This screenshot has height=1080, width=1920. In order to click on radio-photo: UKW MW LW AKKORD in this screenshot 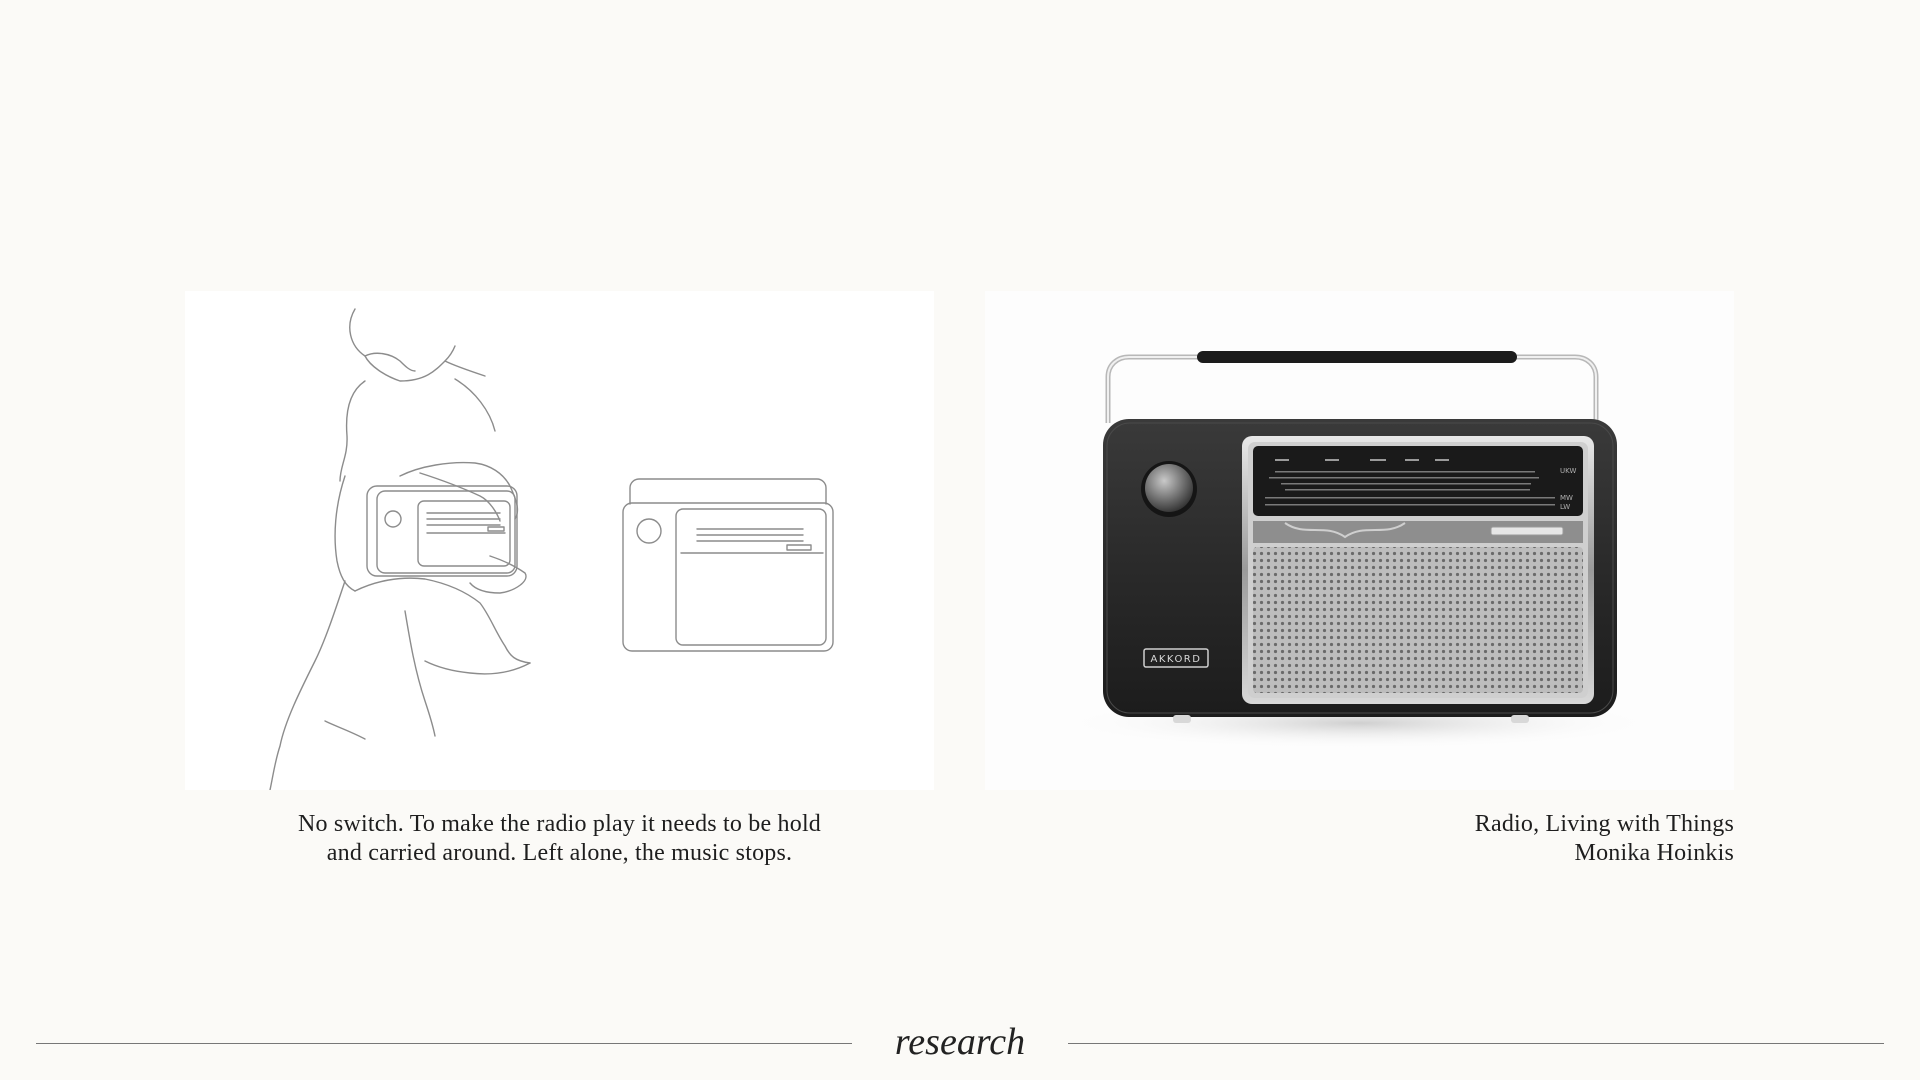, I will do `click(1359, 550)`.